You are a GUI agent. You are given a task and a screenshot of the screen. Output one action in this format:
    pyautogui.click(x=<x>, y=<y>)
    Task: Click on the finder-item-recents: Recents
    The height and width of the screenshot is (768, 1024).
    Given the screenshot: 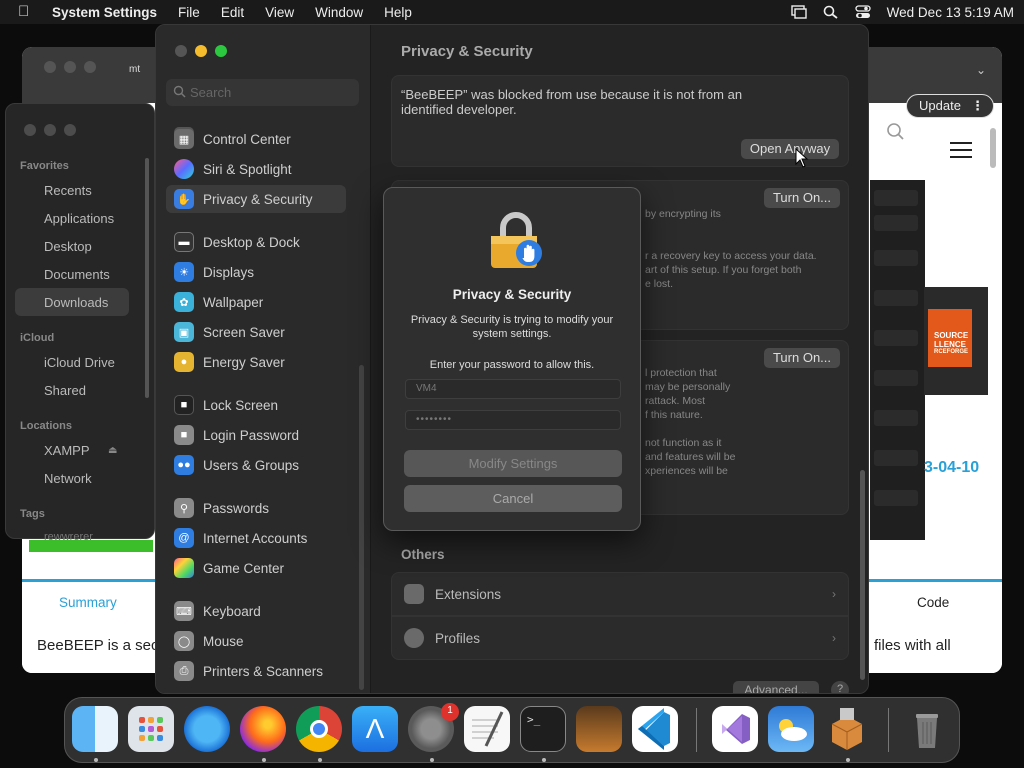 What is the action you would take?
    pyautogui.click(x=68, y=190)
    